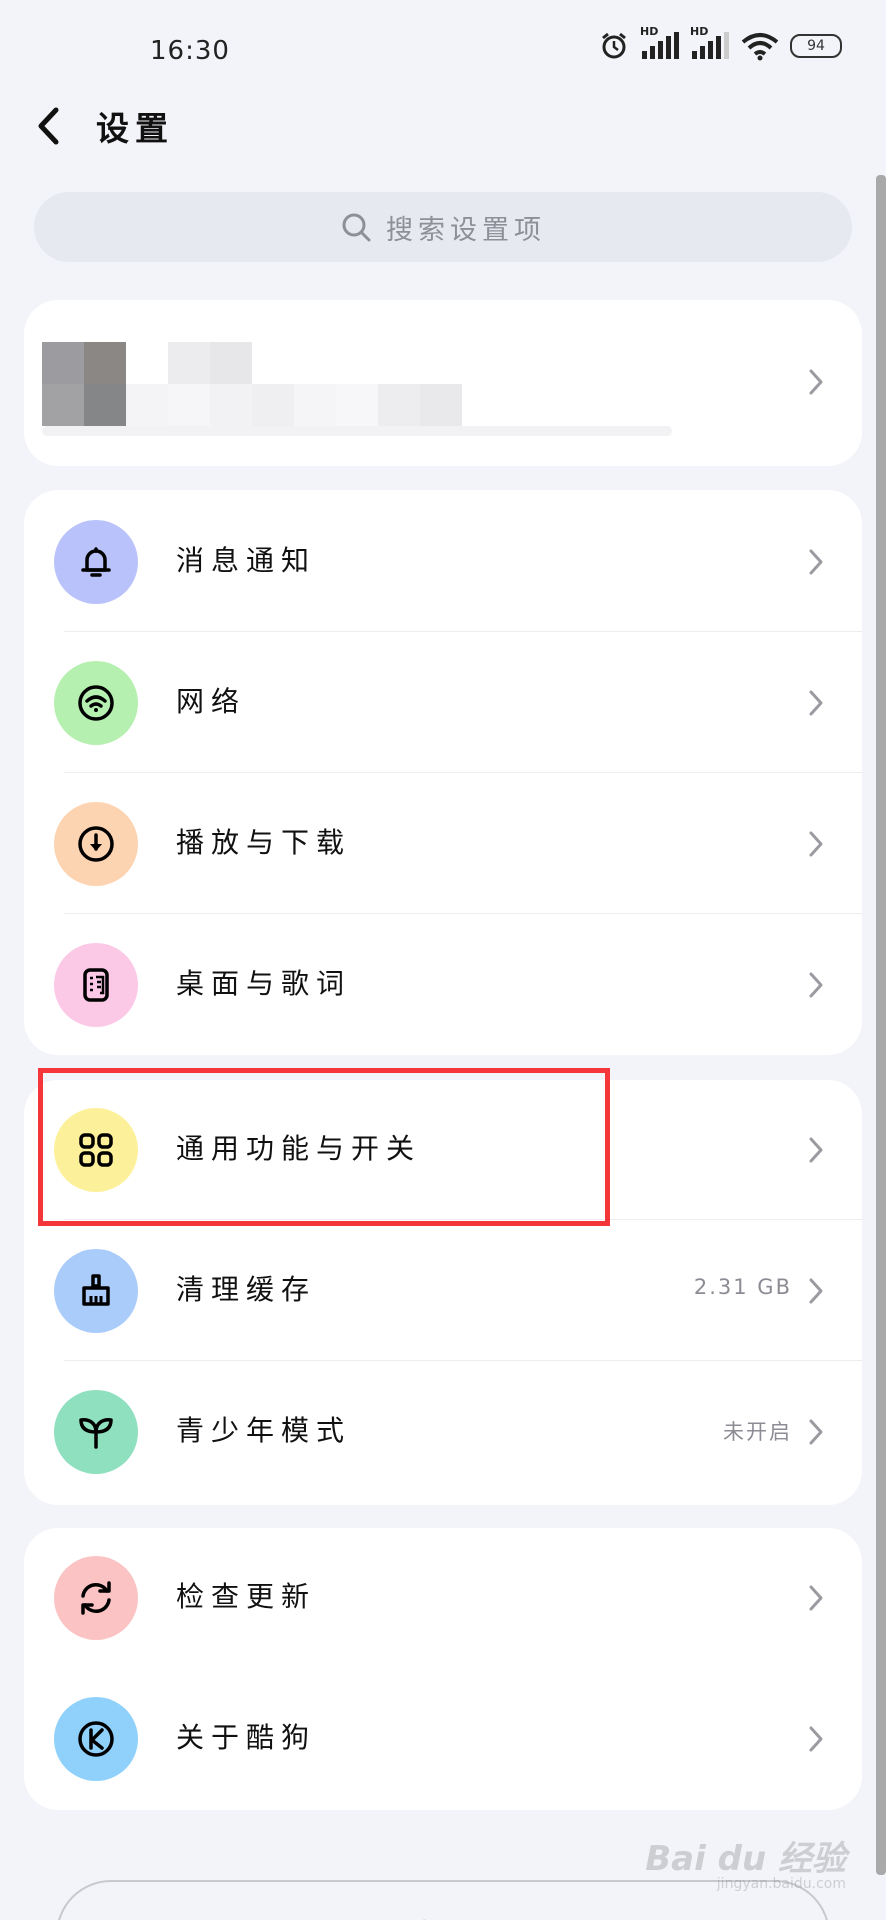 The height and width of the screenshot is (1920, 886). I want to click on network-type-2: HD, so click(699, 31).